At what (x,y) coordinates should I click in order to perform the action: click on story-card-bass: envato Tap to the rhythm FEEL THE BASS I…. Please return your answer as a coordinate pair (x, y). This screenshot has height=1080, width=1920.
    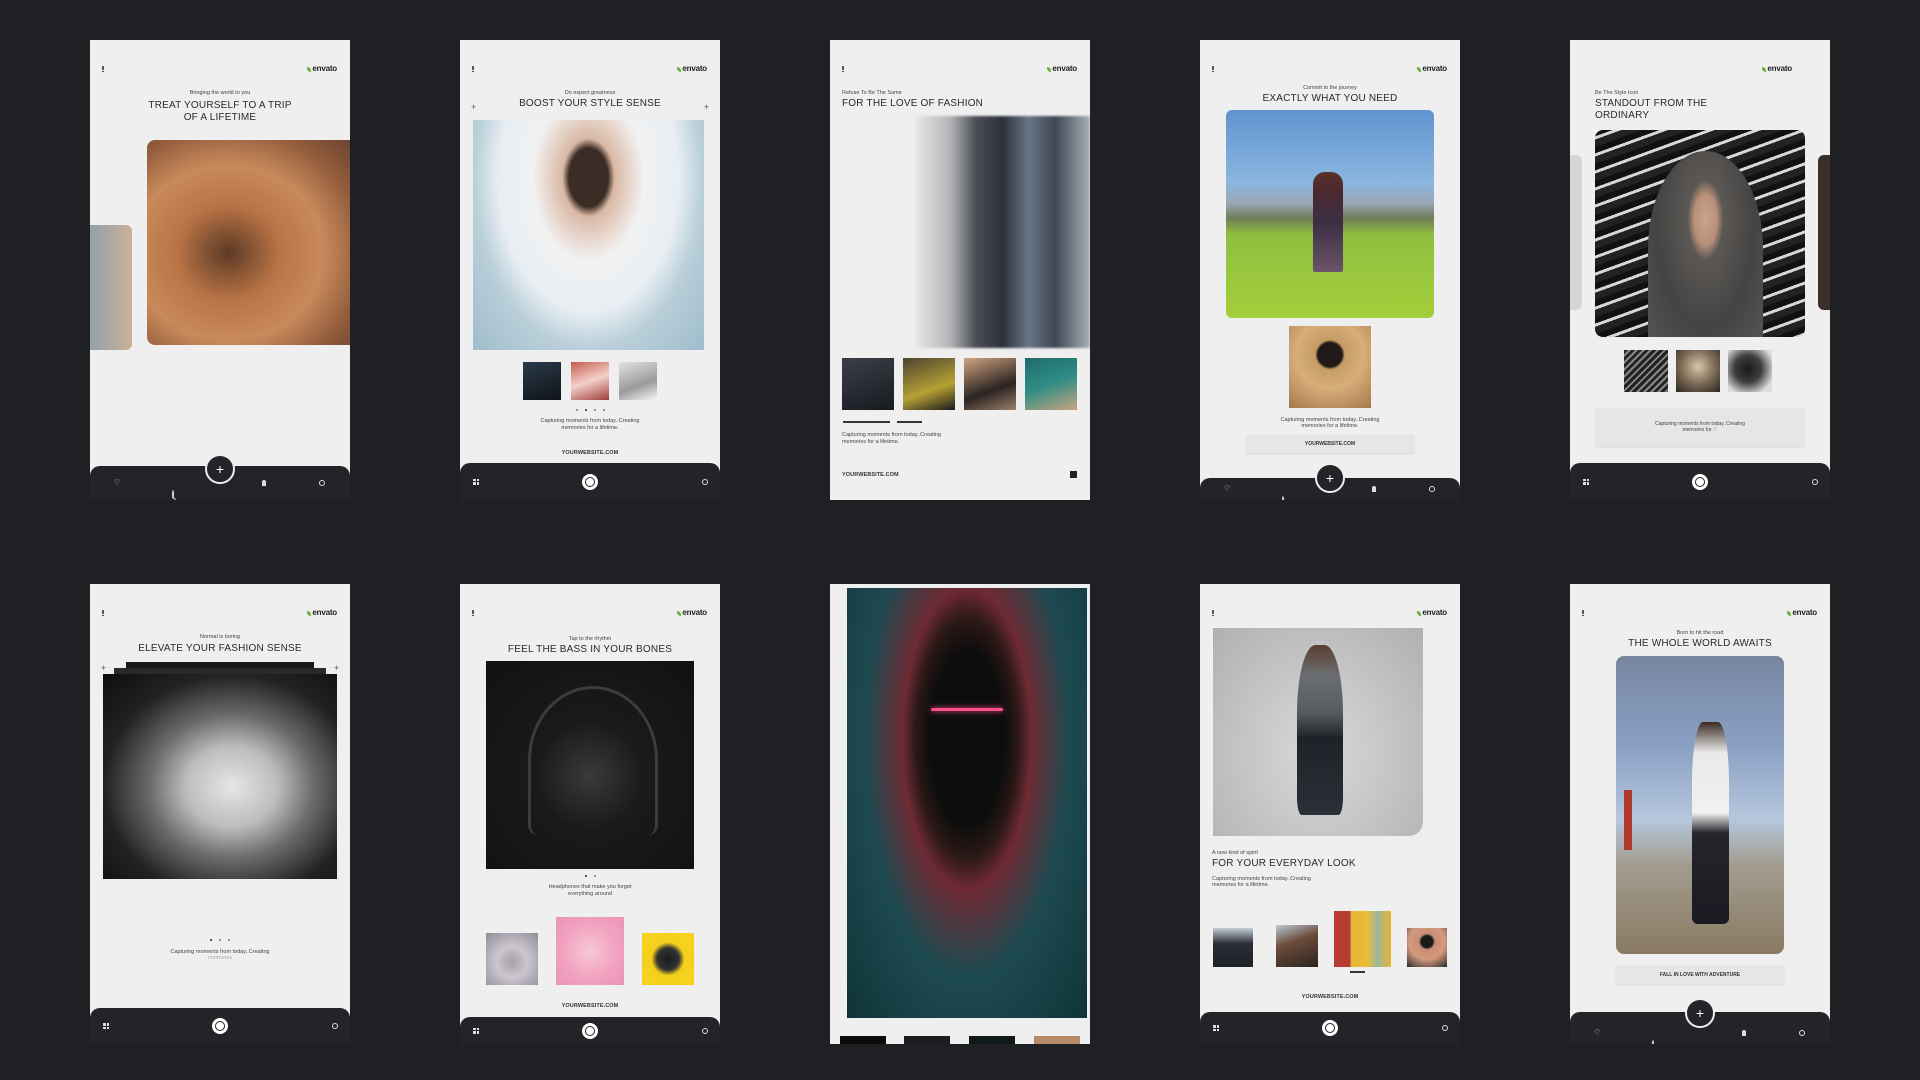
    Looking at the image, I should click on (590, 814).